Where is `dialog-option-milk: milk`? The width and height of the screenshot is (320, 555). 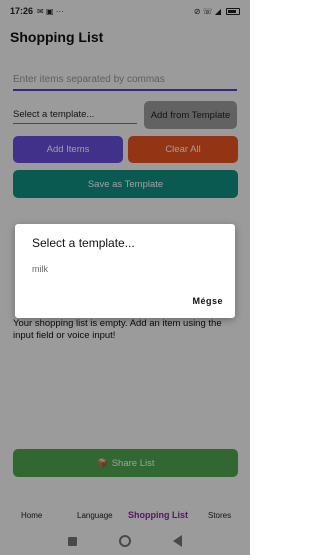
dialog-option-milk: milk is located at coordinates (40, 269).